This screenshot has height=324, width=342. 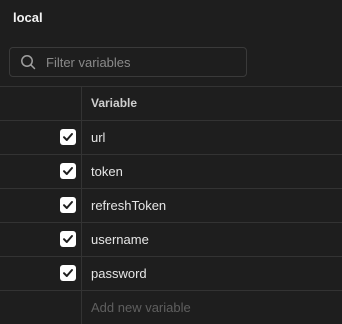 I want to click on filter-variables-box, so click(x=128, y=62).